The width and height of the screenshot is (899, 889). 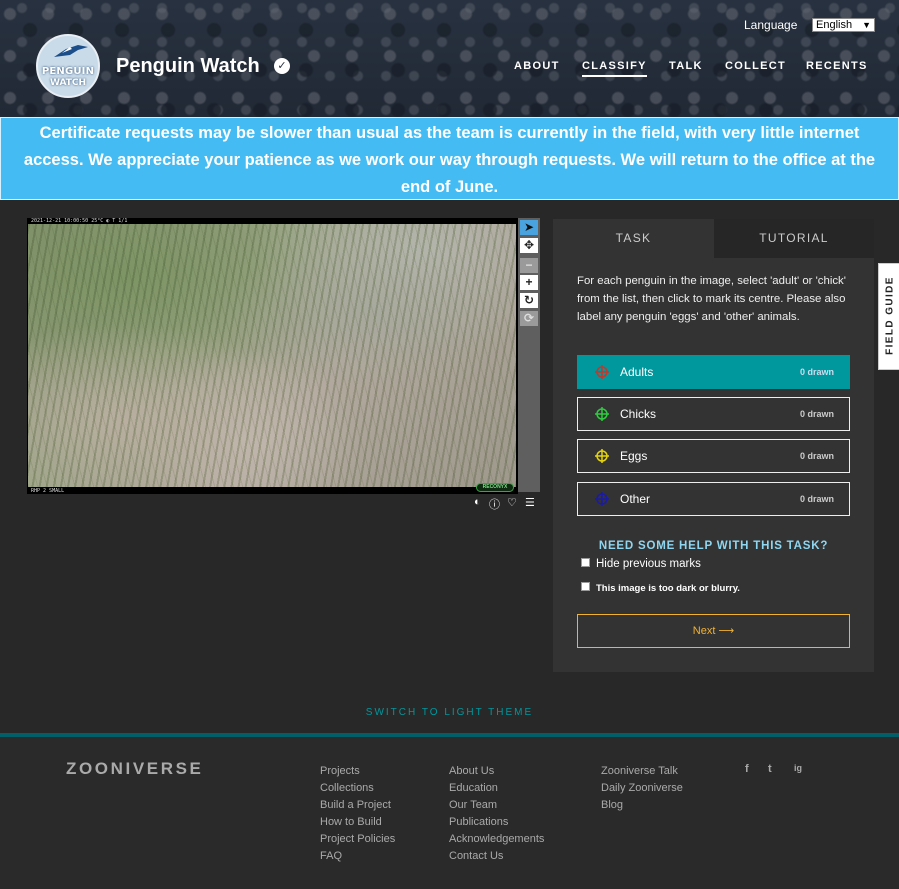 What do you see at coordinates (449, 712) in the screenshot?
I see `switch-theme-link: SWITCH TO LIGHT THEME` at bounding box center [449, 712].